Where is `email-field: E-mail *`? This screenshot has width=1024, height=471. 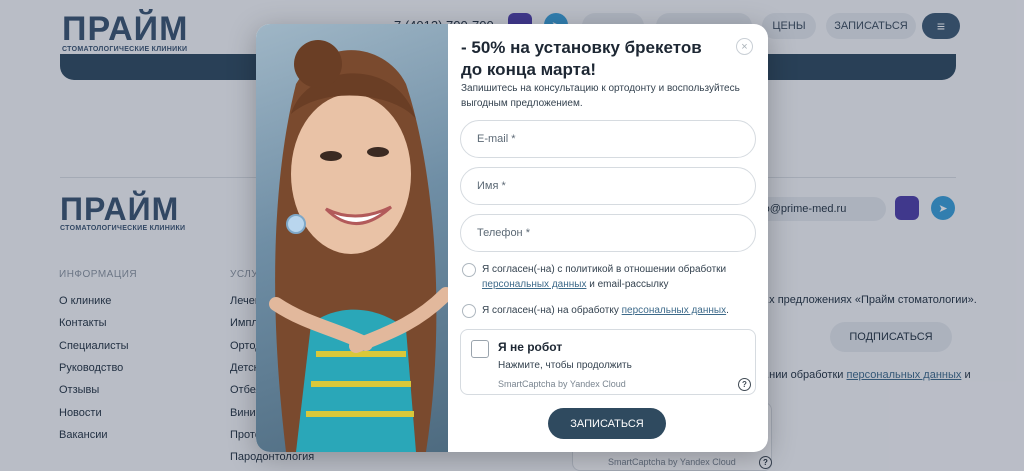 email-field: E-mail * is located at coordinates (608, 139).